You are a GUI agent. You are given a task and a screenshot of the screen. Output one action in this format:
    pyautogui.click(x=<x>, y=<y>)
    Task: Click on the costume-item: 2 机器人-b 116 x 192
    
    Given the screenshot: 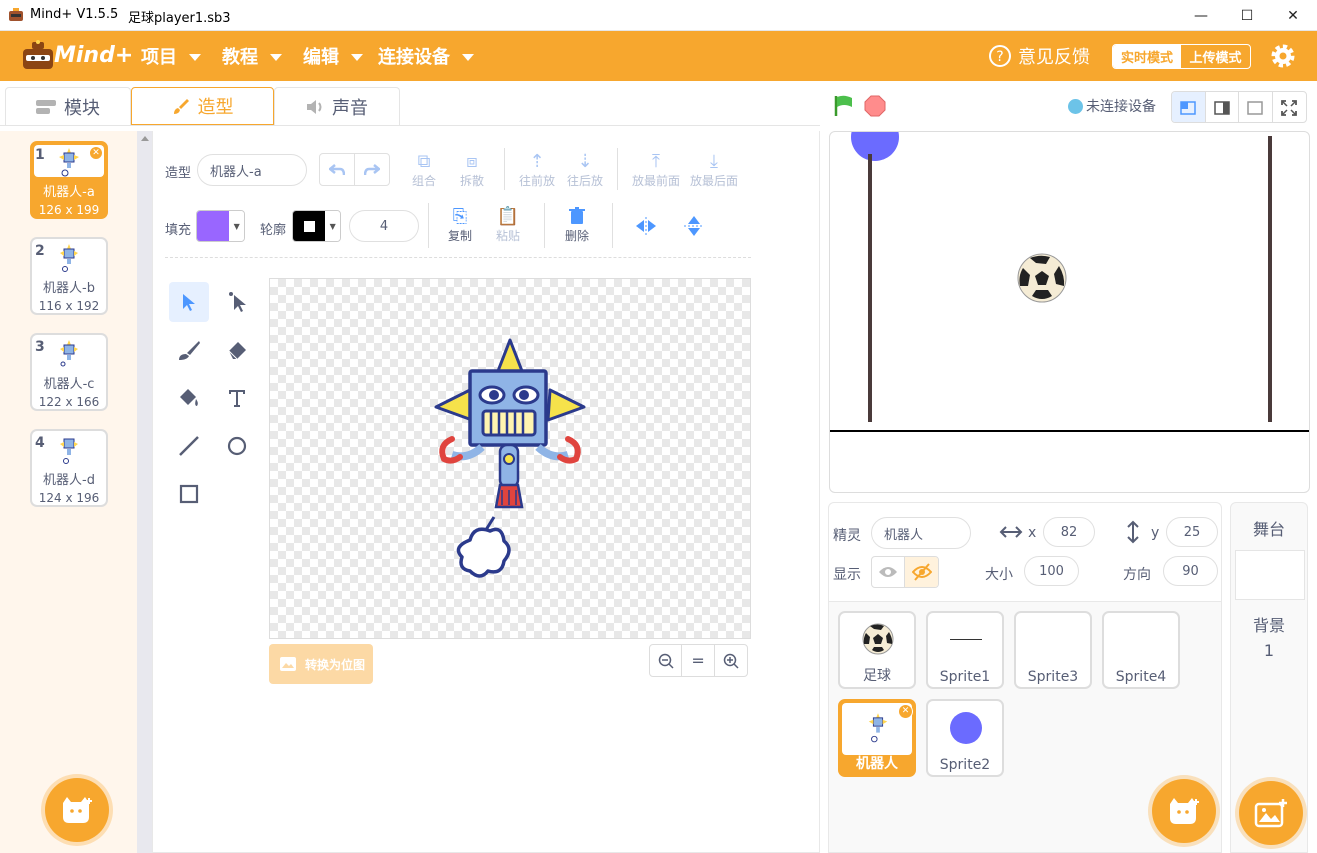 What is the action you would take?
    pyautogui.click(x=69, y=276)
    